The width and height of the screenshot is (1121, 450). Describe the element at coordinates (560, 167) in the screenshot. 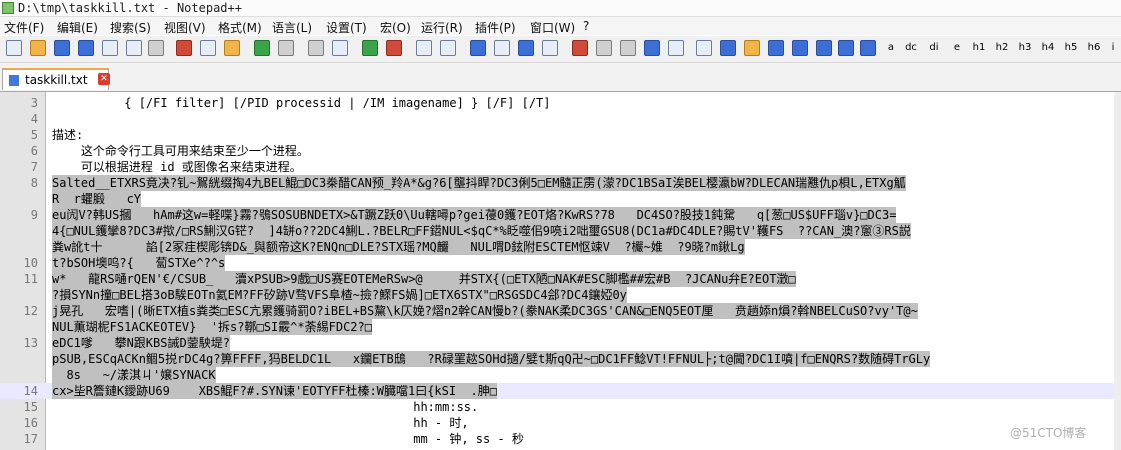

I see `editor-line: 7 可以根据进程 id 或图像名来结束进程。` at that location.